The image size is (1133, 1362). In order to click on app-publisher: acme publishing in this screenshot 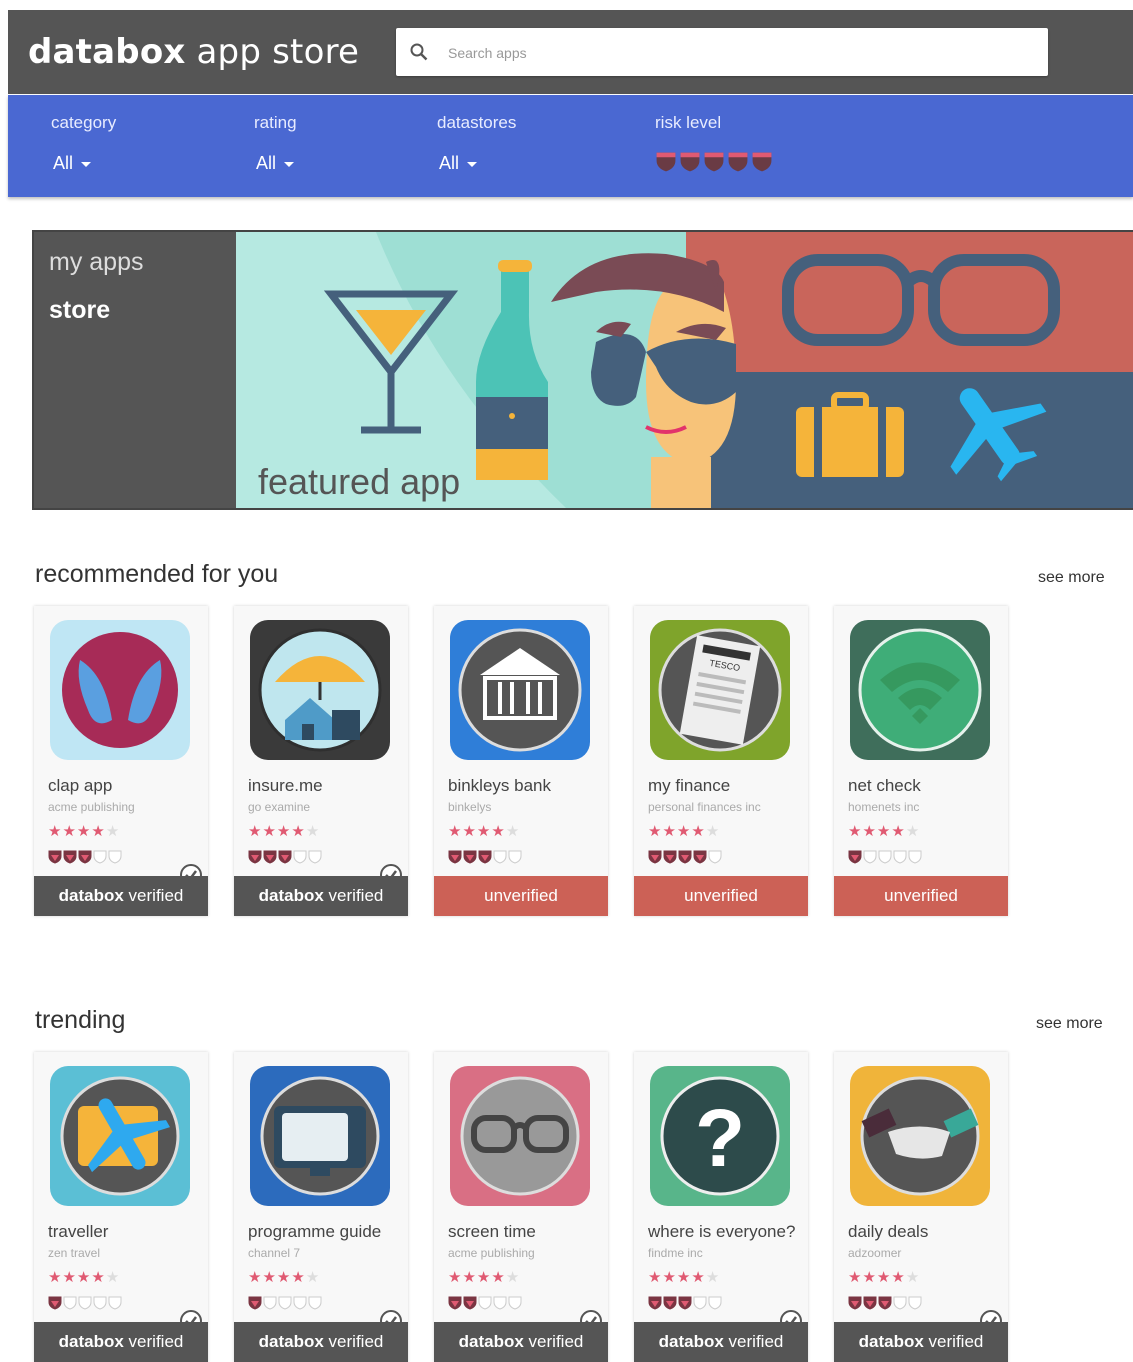, I will do `click(91, 807)`.